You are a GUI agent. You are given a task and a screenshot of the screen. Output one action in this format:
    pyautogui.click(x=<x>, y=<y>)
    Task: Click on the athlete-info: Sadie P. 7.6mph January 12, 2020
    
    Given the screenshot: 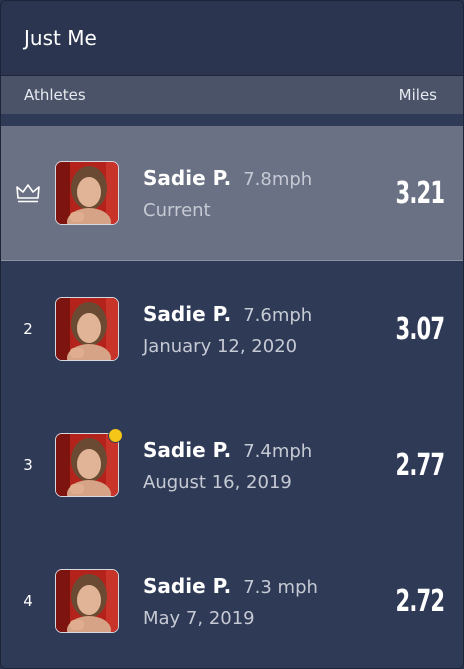 What is the action you would take?
    pyautogui.click(x=236, y=329)
    